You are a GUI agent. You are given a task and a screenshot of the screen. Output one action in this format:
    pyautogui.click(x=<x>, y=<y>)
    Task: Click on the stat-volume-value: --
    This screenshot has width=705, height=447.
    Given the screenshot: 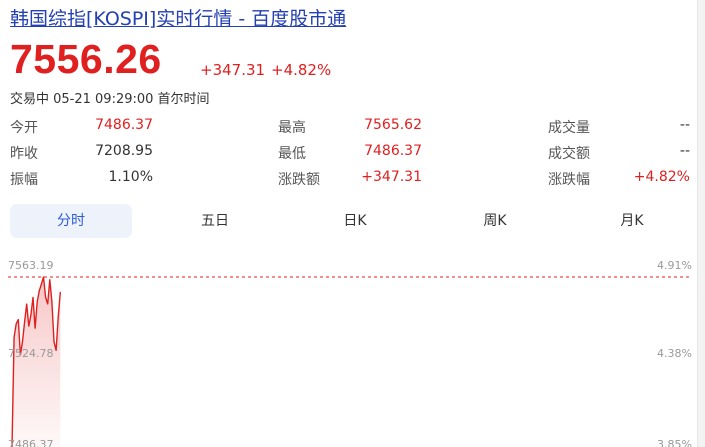 What is the action you would take?
    pyautogui.click(x=684, y=125)
    